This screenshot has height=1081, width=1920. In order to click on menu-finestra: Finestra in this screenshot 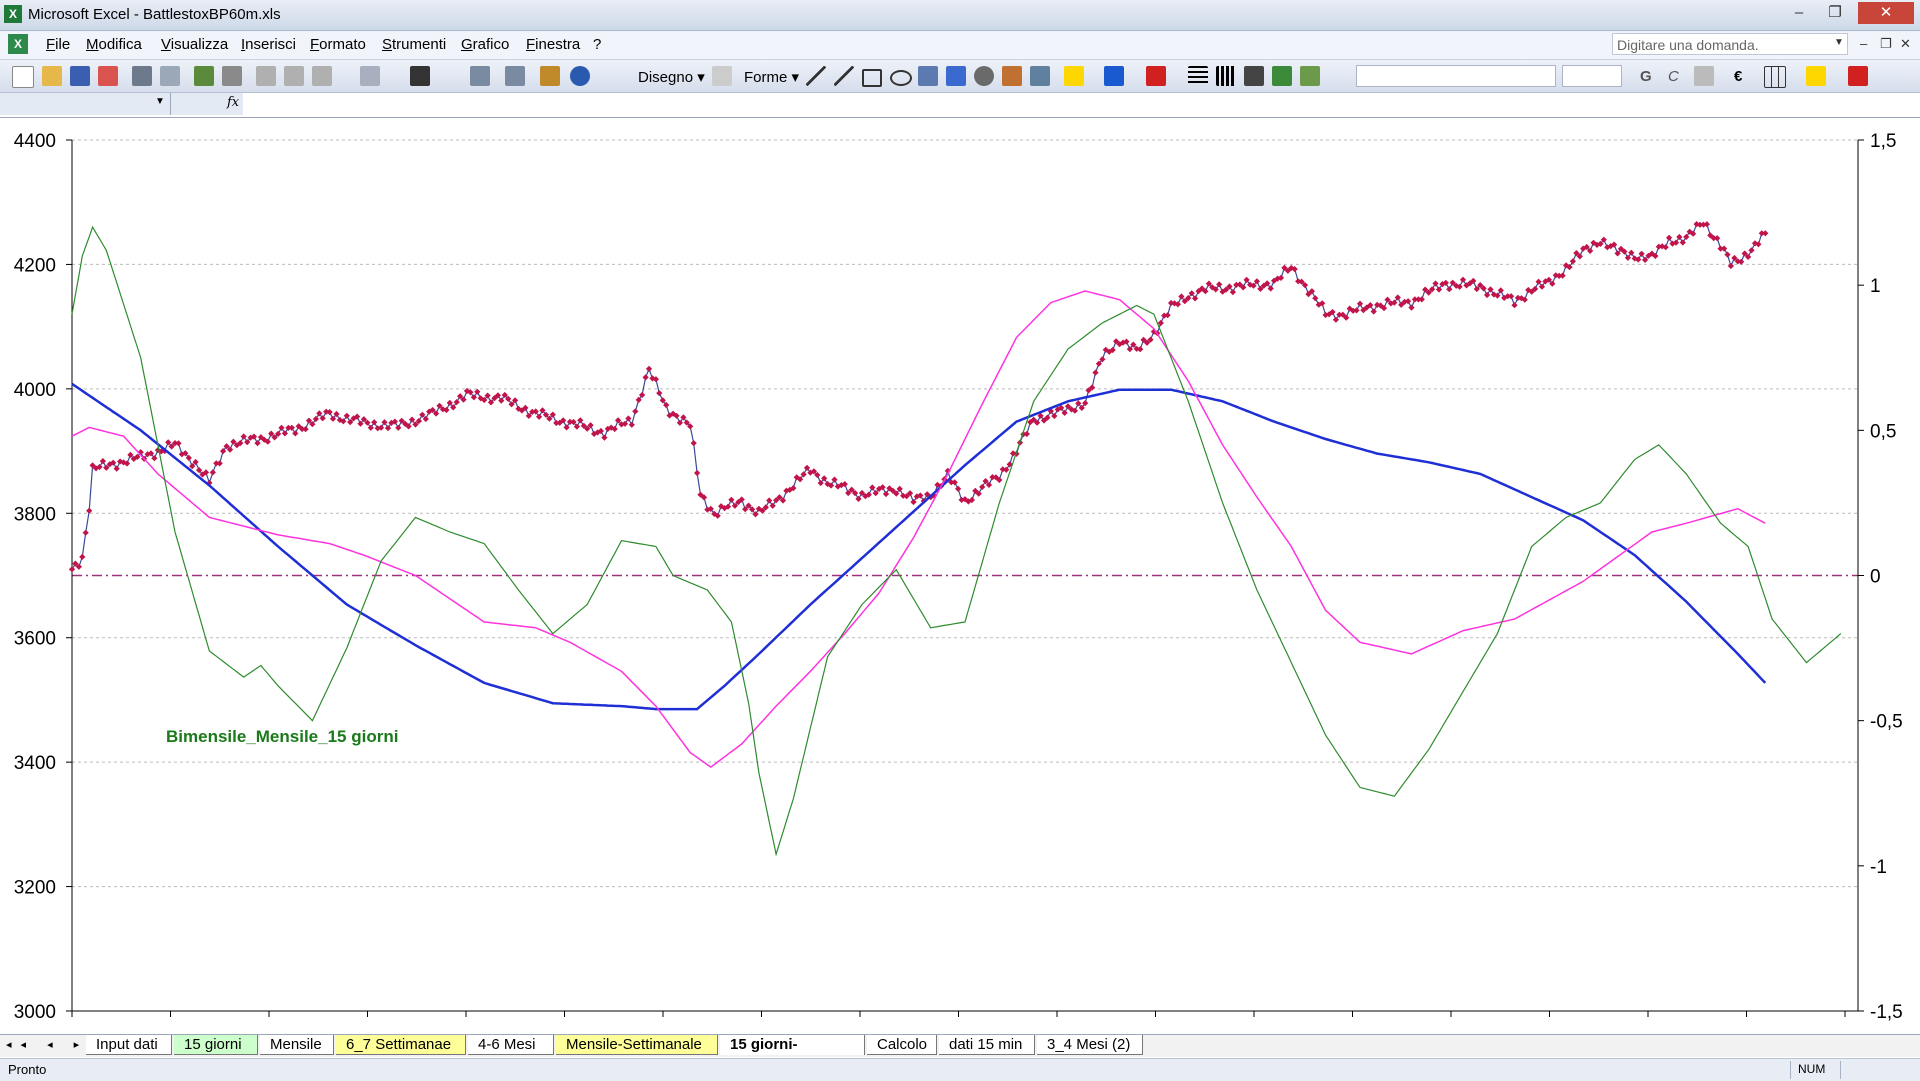, I will do `click(553, 44)`.